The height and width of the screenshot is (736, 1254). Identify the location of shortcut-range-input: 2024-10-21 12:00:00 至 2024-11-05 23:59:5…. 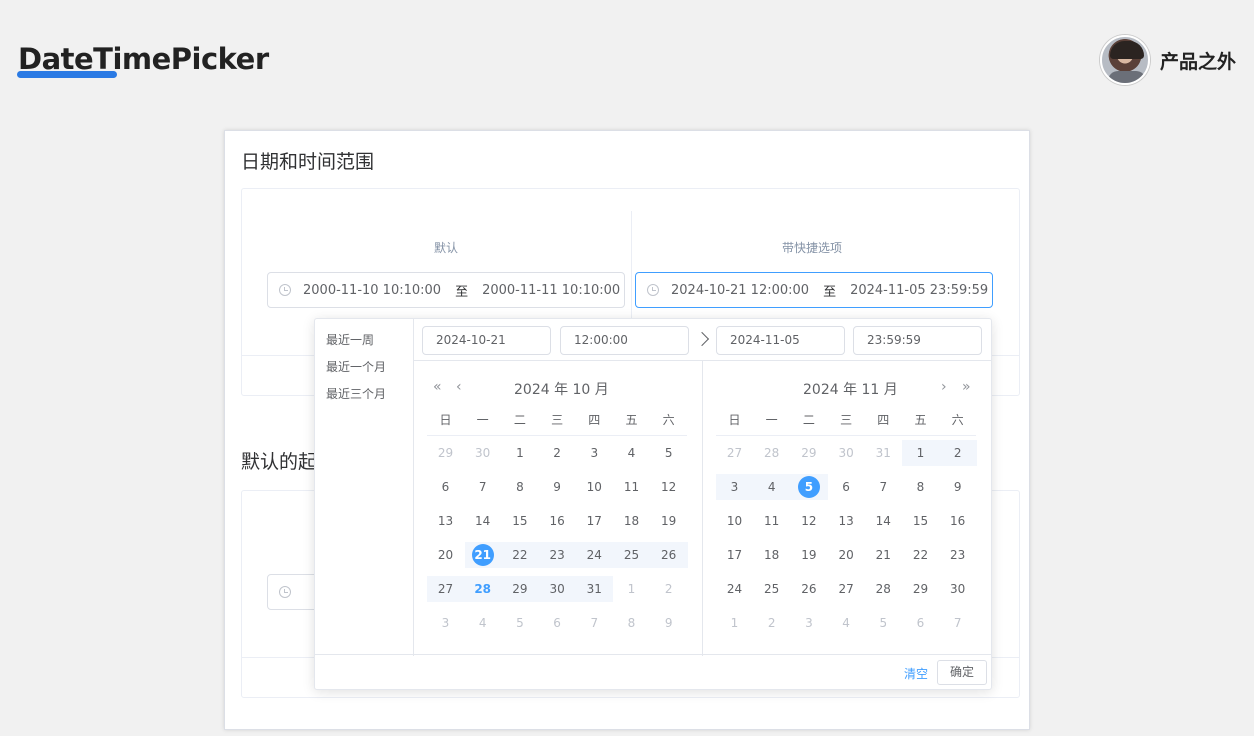
(814, 290).